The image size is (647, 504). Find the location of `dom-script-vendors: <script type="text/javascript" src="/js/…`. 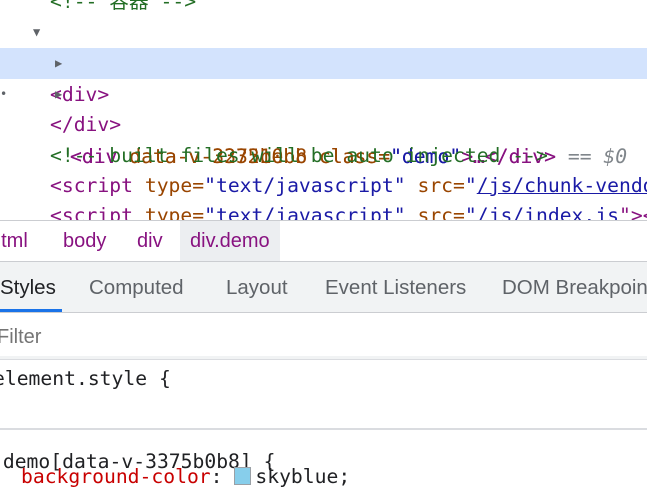

dom-script-vendors: <script type="text/javascript" src="/js/… is located at coordinates (348, 185).